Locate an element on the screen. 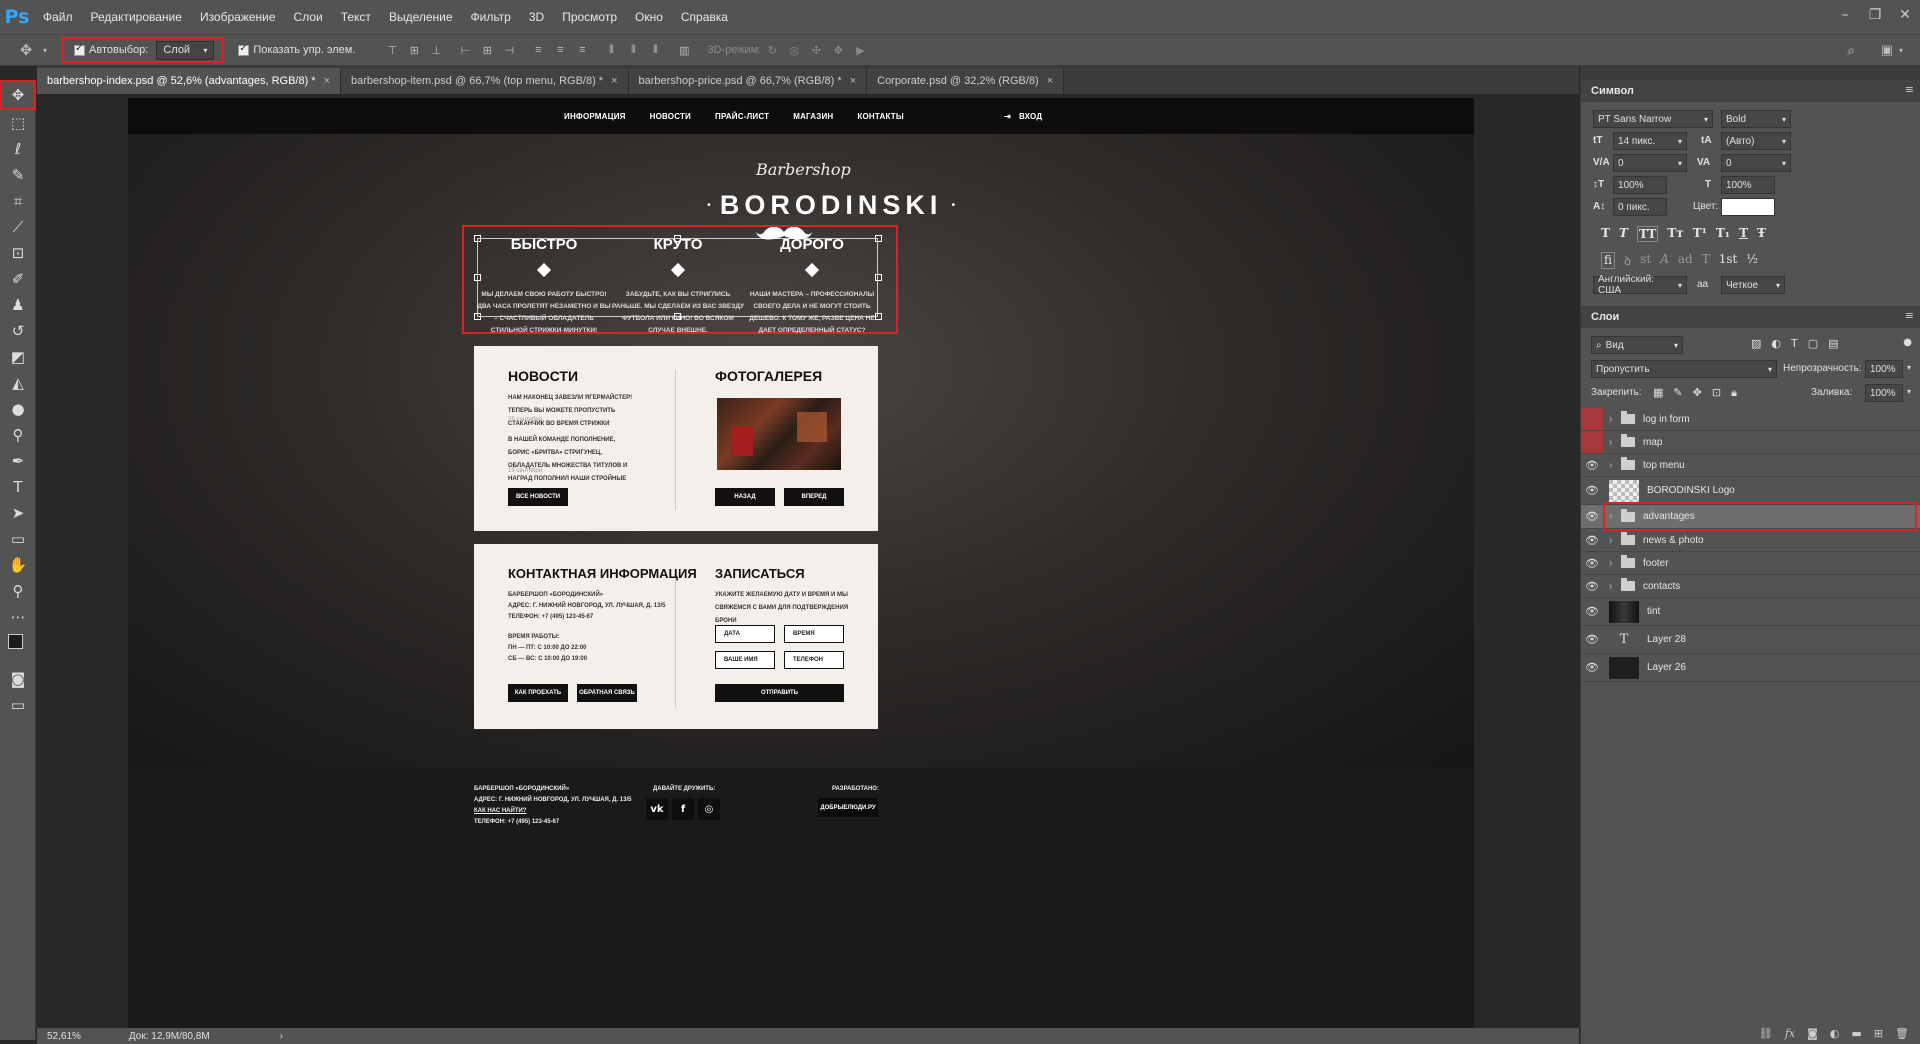  align-bottom-icon: ⊥ is located at coordinates (436, 50).